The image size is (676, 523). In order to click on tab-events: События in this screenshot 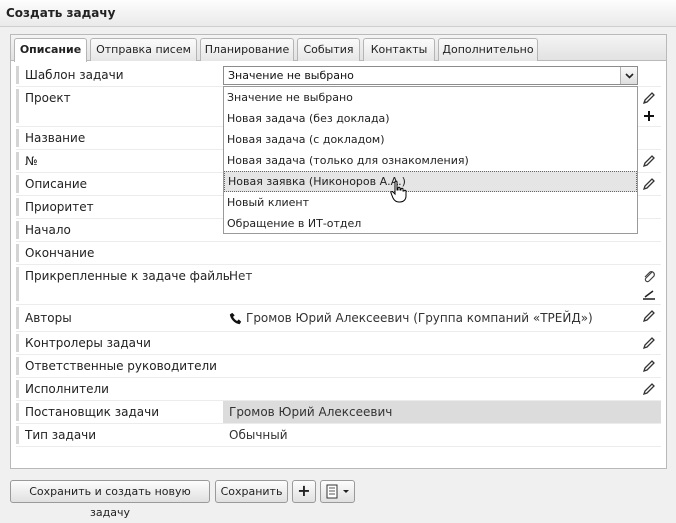, I will do `click(328, 49)`.